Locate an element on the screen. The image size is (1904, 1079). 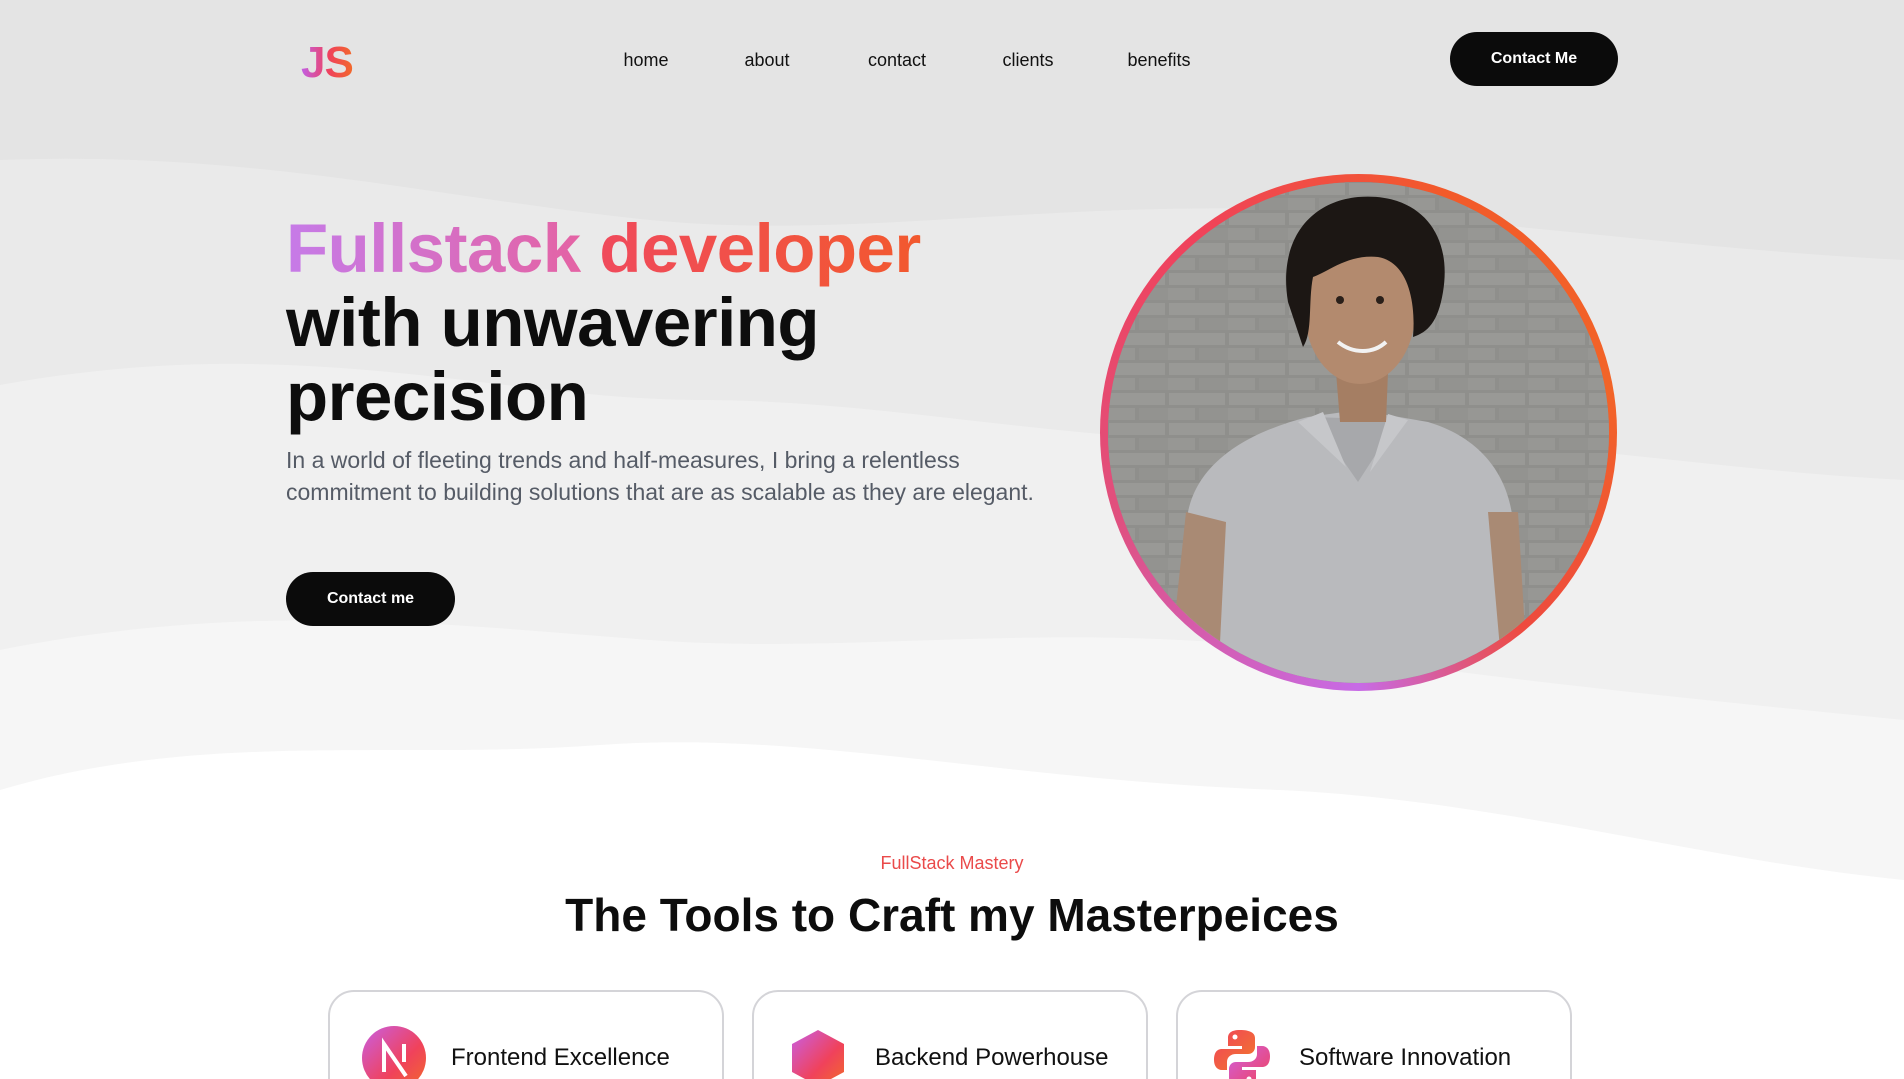
nav-contact: contact is located at coordinates (897, 60).